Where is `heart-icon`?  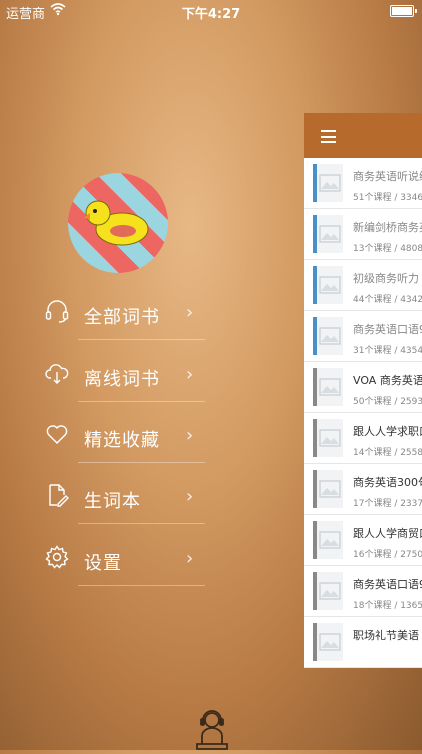
heart-icon is located at coordinates (57, 434).